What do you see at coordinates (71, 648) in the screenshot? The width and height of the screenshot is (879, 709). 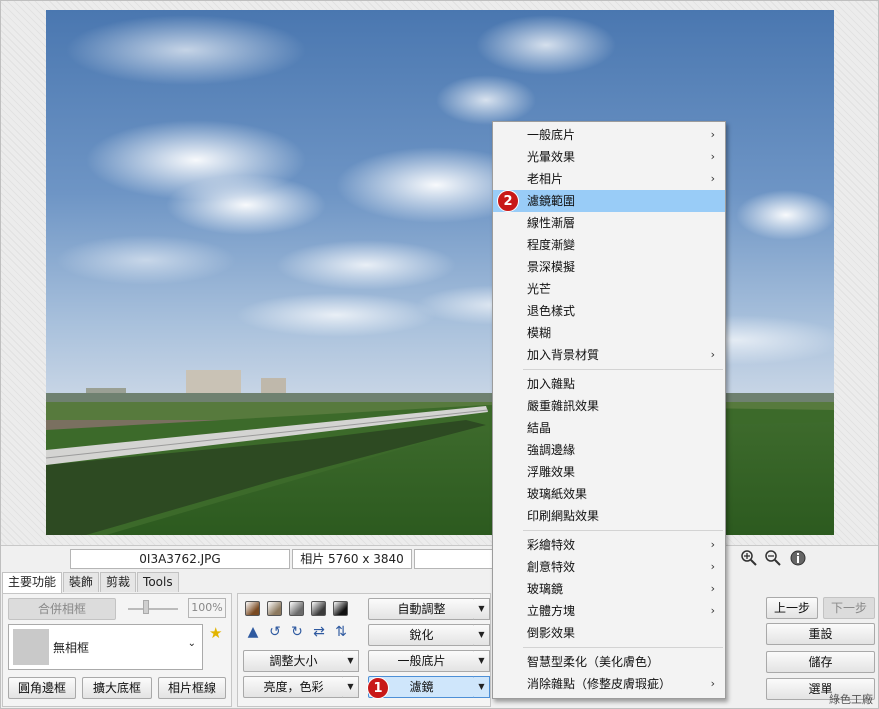 I see `frame-select-value: 無相框` at bounding box center [71, 648].